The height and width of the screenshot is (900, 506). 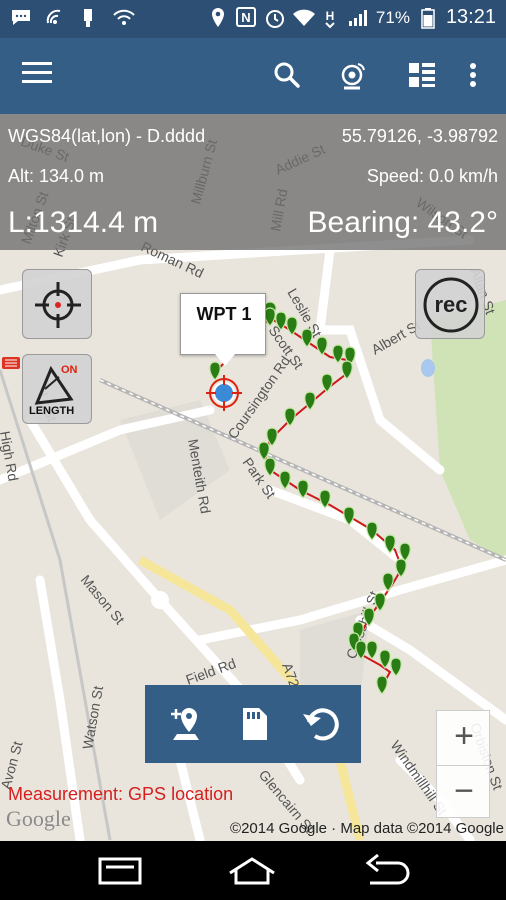 What do you see at coordinates (120, 871) in the screenshot?
I see `recent-apps-icon` at bounding box center [120, 871].